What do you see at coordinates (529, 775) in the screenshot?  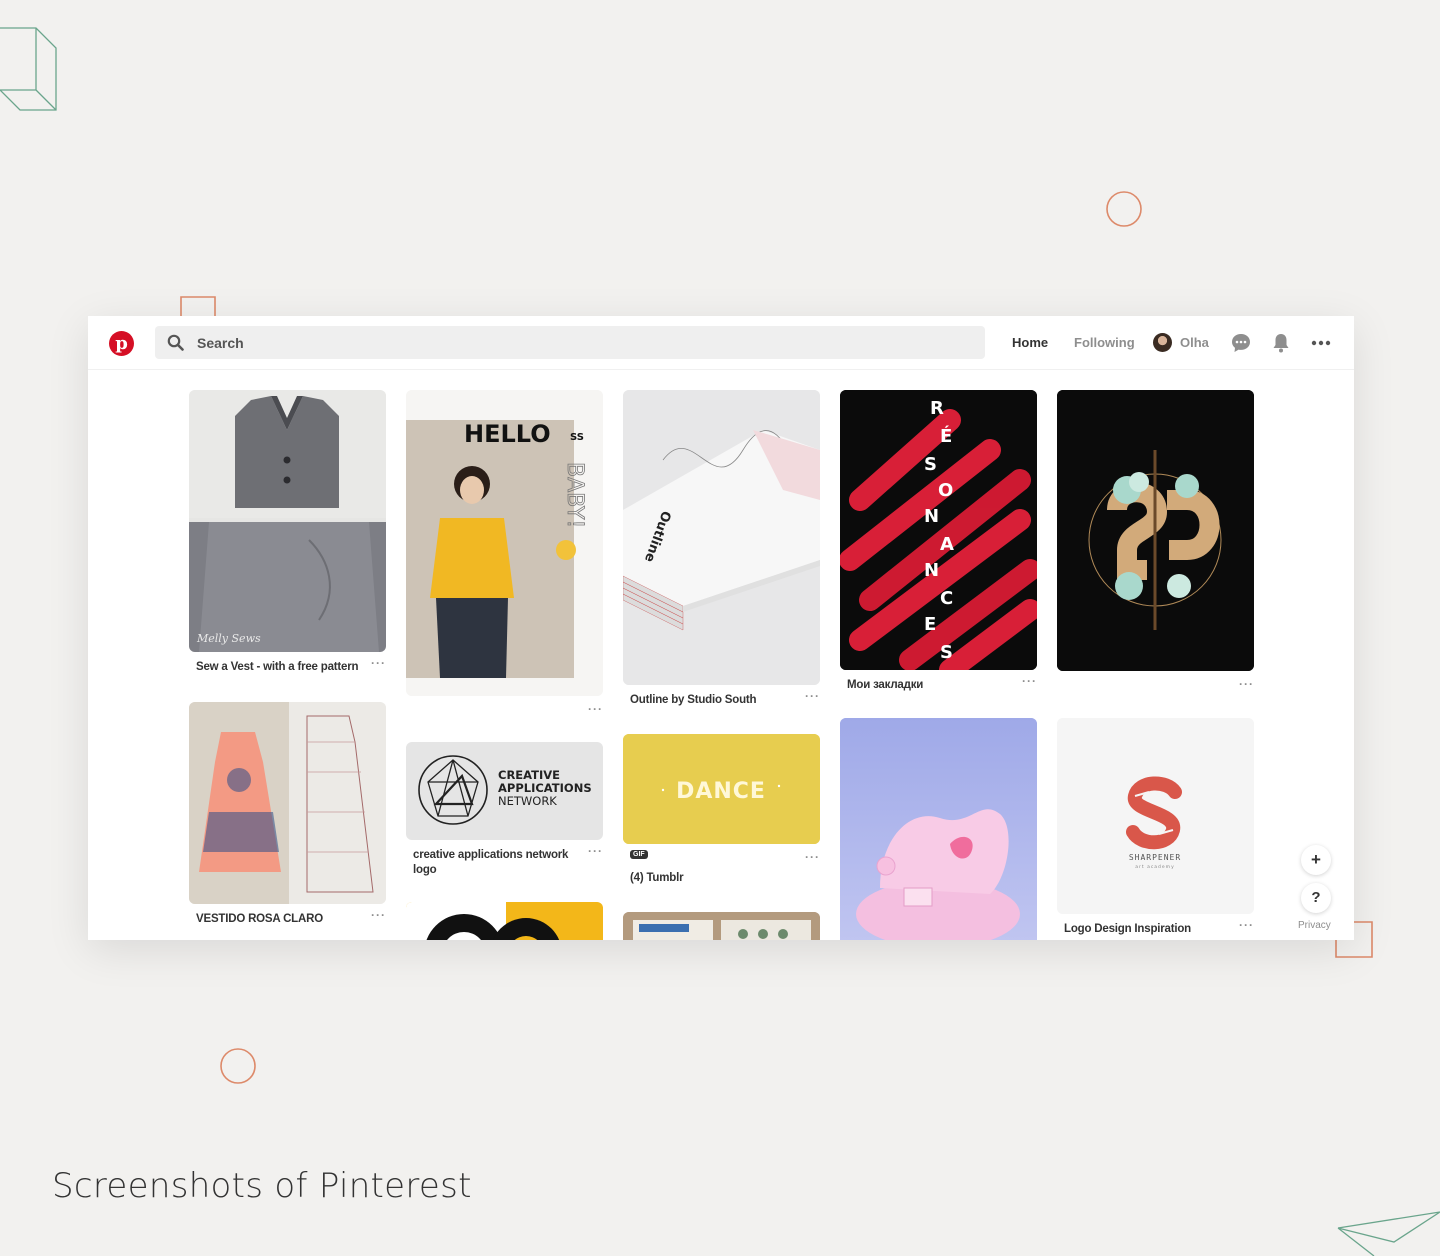 I see `svg-text: CREATIVE` at bounding box center [529, 775].